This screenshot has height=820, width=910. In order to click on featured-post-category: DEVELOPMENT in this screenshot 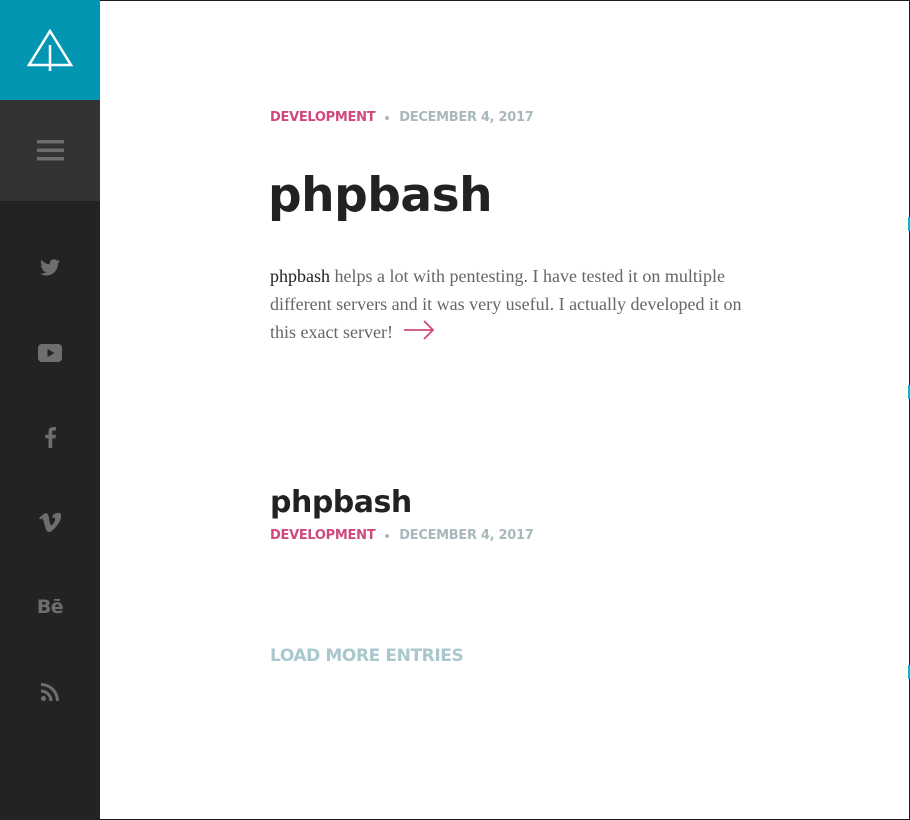, I will do `click(323, 117)`.